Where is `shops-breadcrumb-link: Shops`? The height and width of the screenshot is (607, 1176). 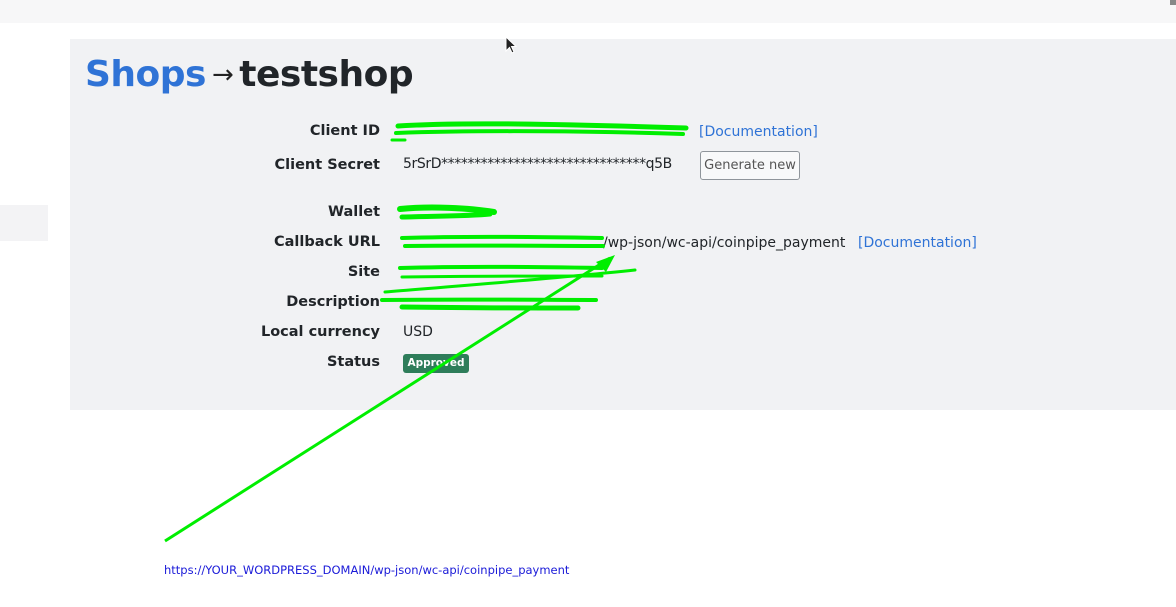 shops-breadcrumb-link: Shops is located at coordinates (146, 74).